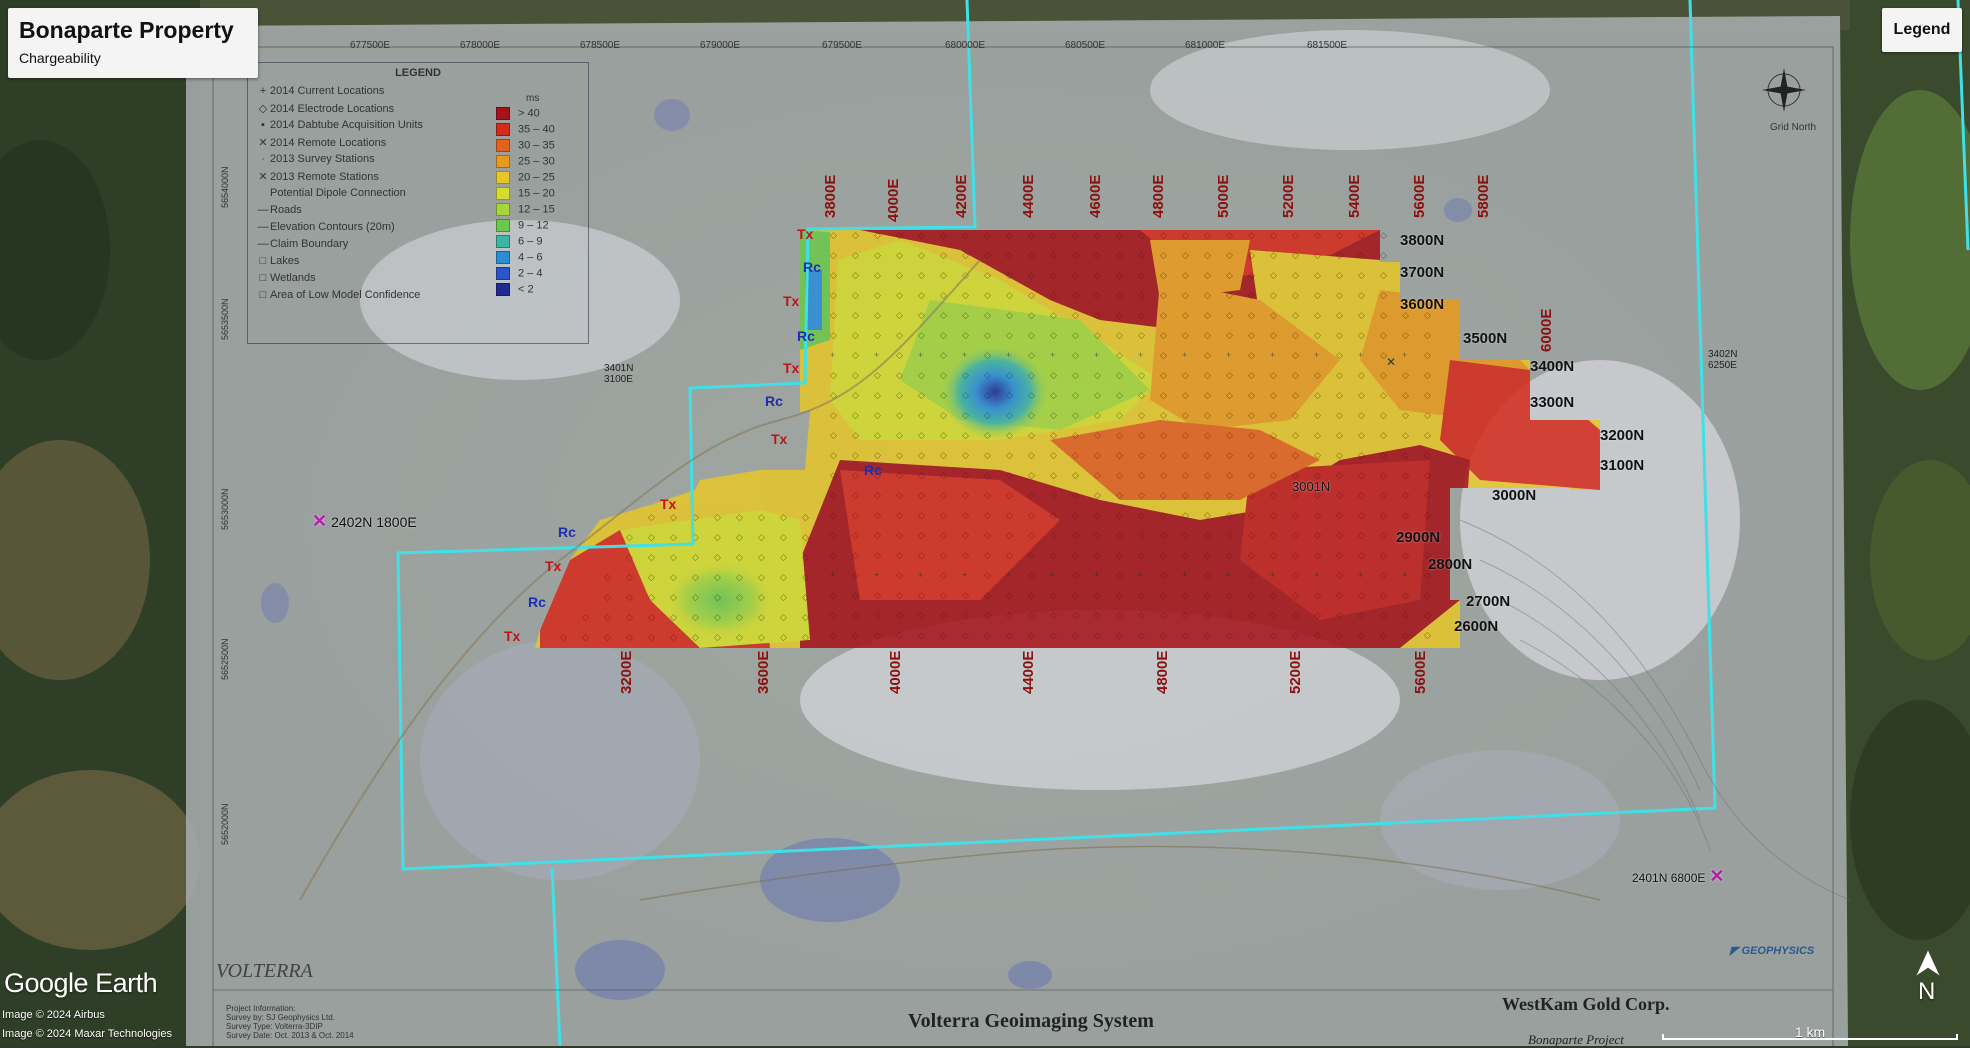 This screenshot has width=1970, height=1048. Describe the element at coordinates (619, 368) in the screenshot. I see `small-station-line: 3401N` at that location.